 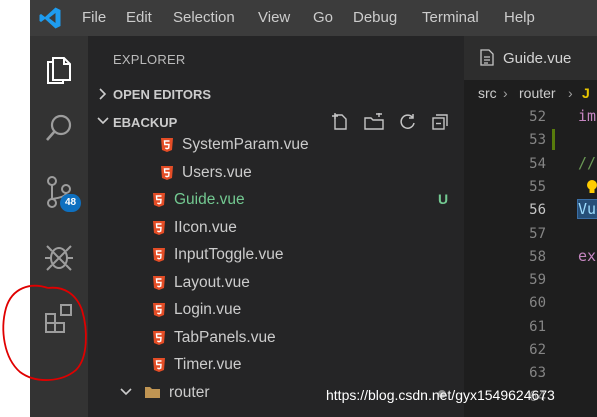 What do you see at coordinates (537, 117) in the screenshot?
I see `line-number: 52` at bounding box center [537, 117].